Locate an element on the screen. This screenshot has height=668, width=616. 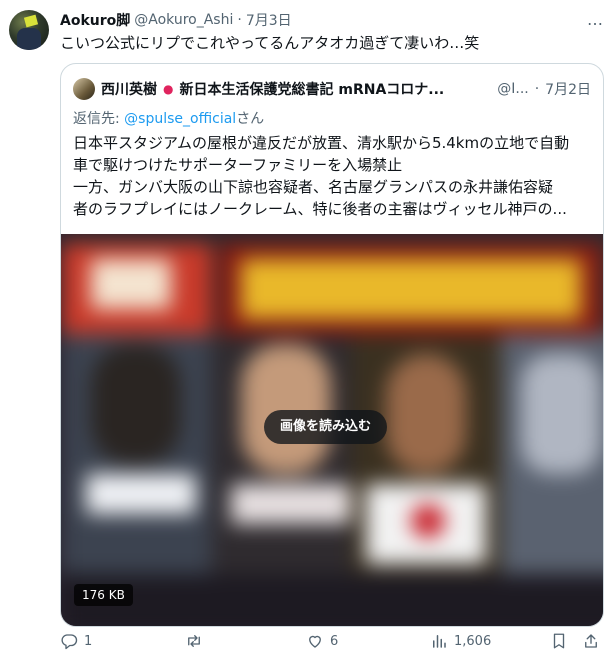
reply-icon is located at coordinates (69, 641).